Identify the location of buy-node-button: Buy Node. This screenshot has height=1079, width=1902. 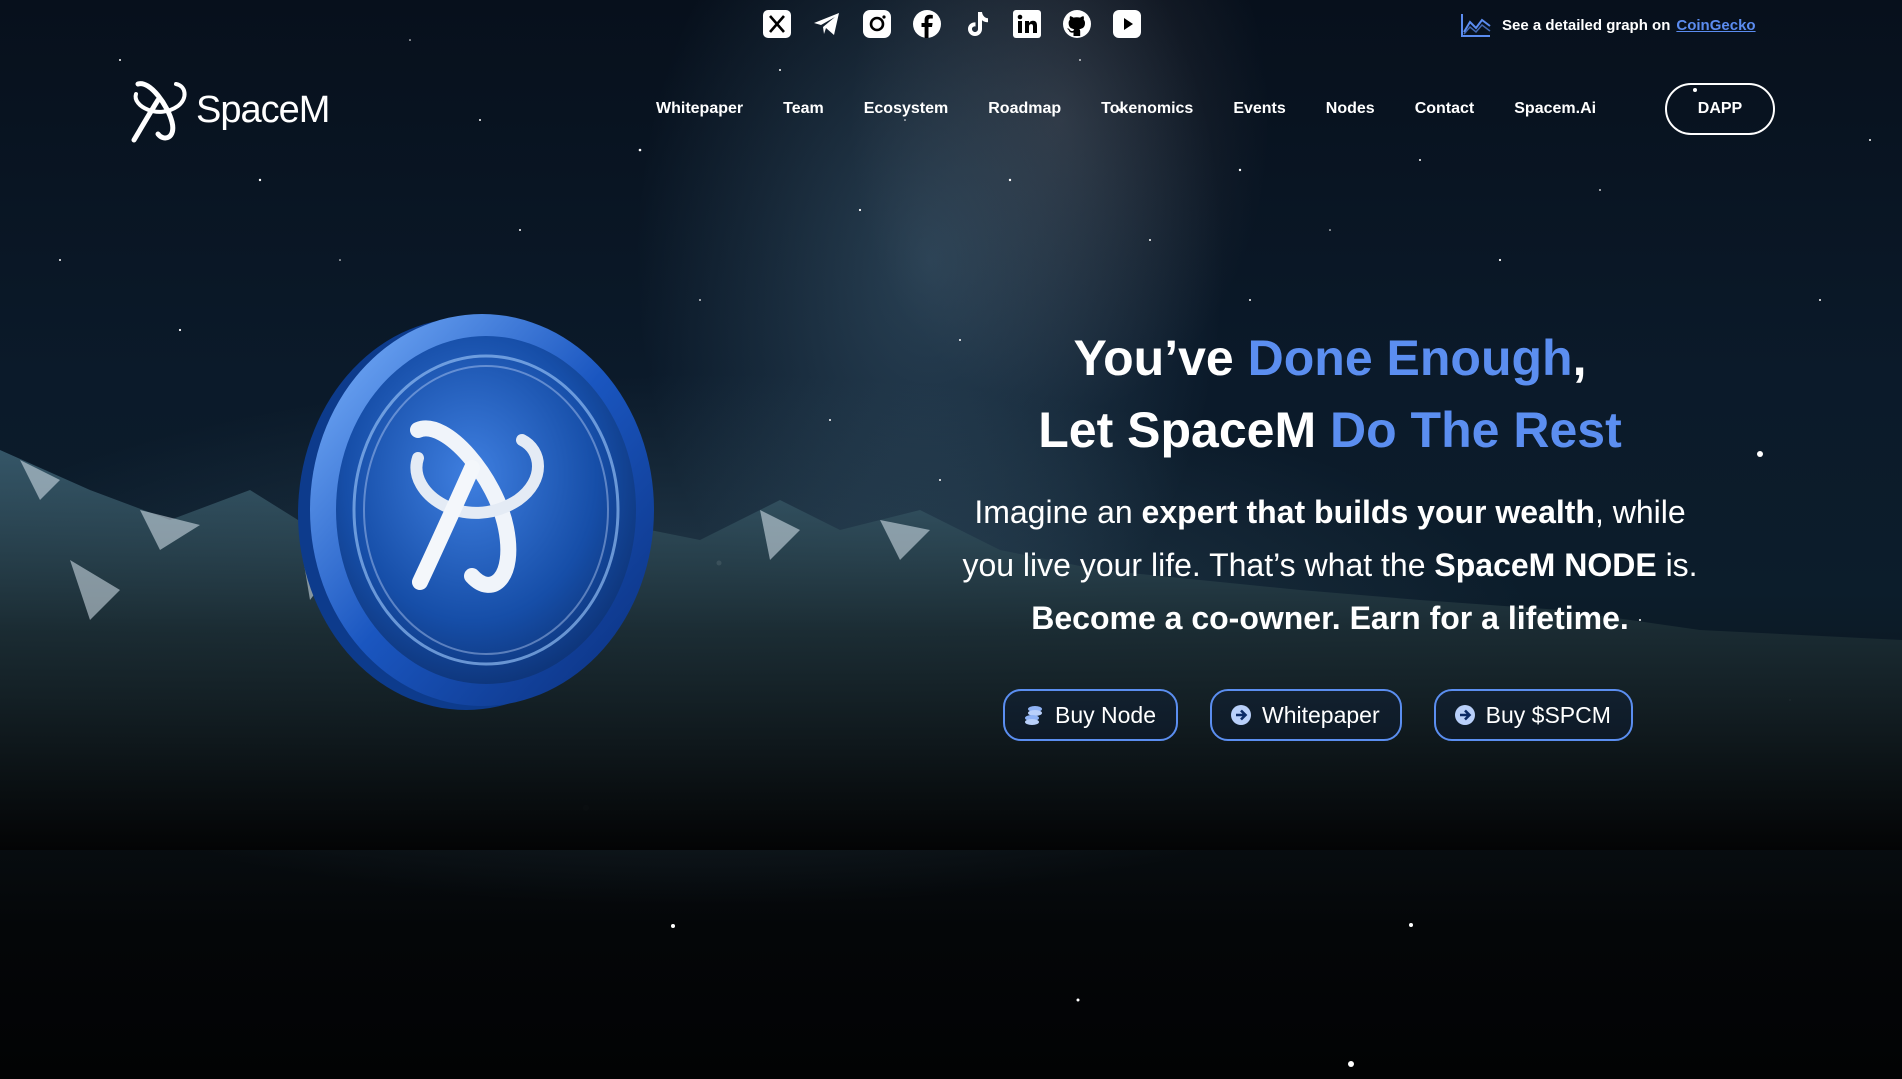
(1091, 715).